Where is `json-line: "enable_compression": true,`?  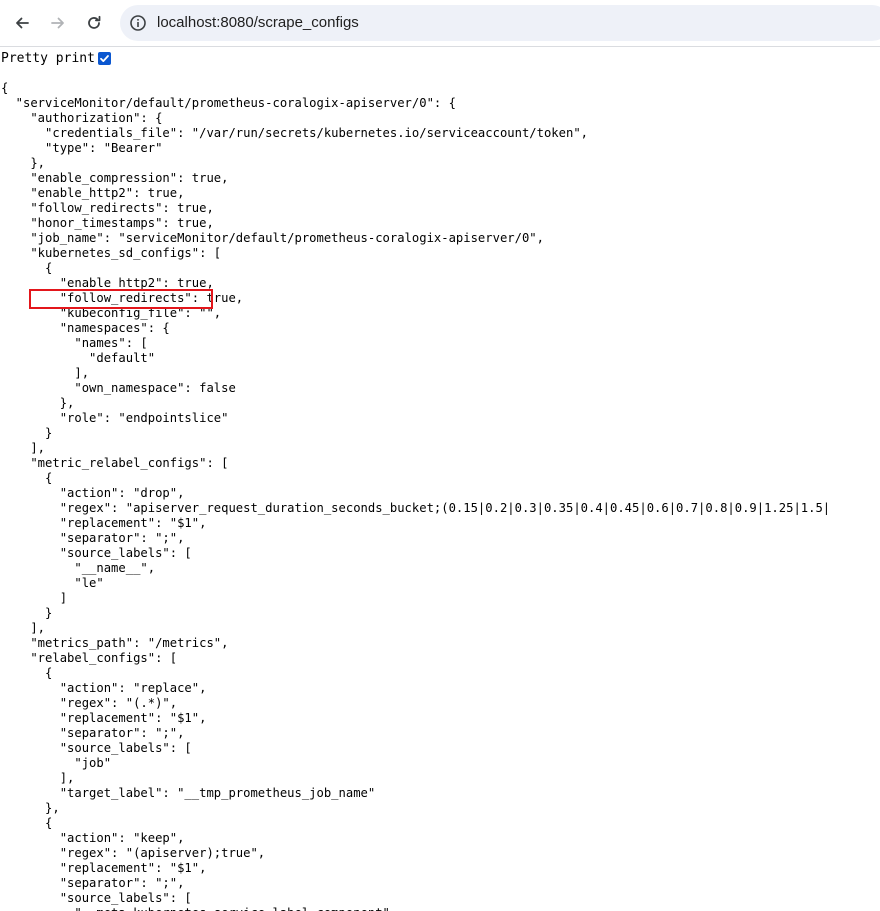 json-line: "enable_compression": true, is located at coordinates (115, 178).